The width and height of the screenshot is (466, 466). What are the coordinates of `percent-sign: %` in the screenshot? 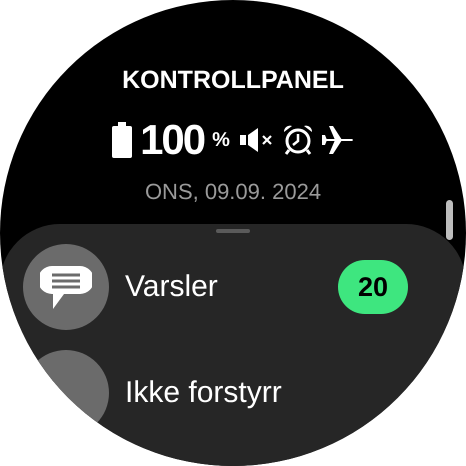 It's located at (221, 140).